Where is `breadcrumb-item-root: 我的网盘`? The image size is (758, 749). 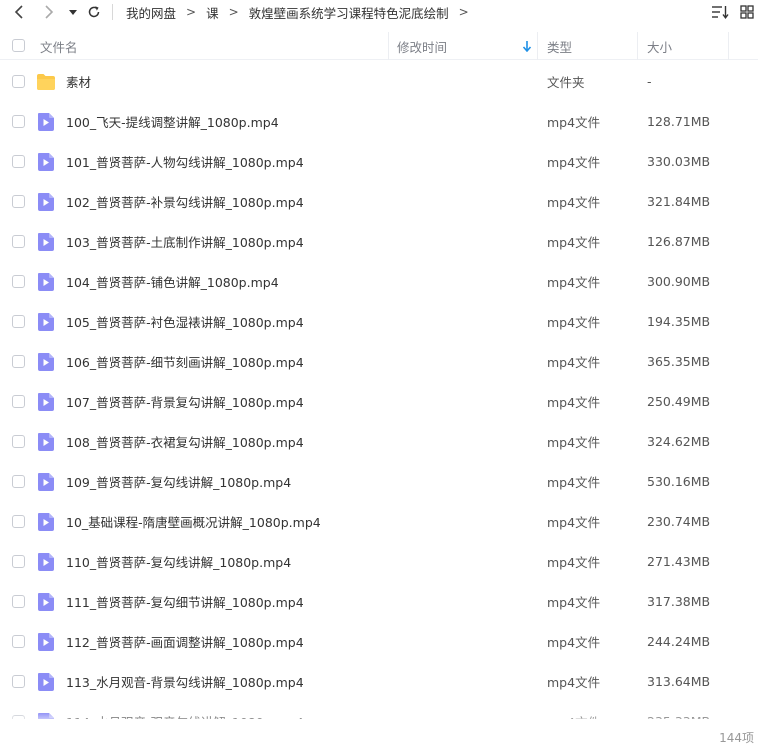
breadcrumb-item-root: 我的网盘 is located at coordinates (151, 12).